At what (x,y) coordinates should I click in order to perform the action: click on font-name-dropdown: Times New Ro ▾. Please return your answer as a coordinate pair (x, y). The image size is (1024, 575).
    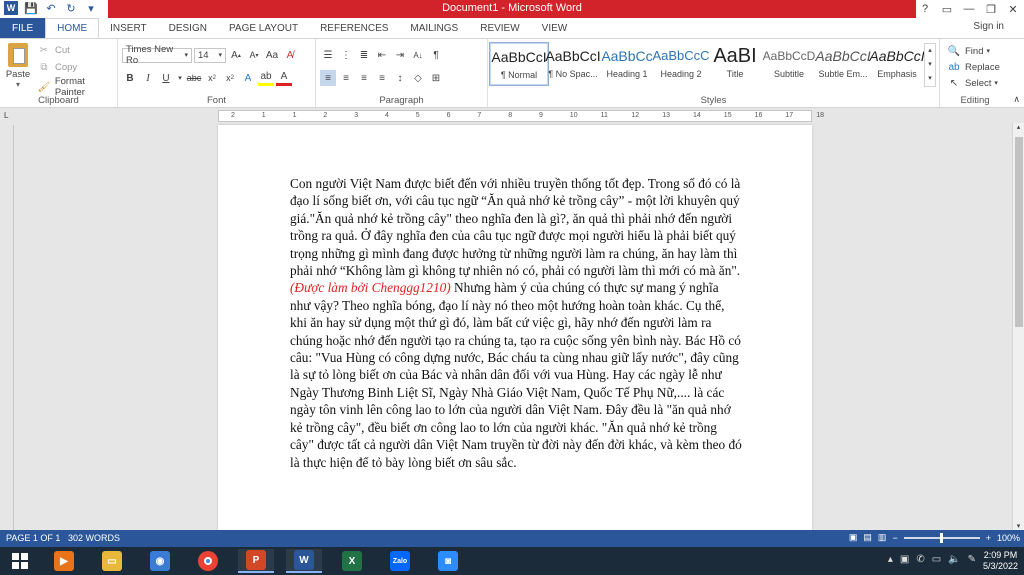
    Looking at the image, I should click on (157, 55).